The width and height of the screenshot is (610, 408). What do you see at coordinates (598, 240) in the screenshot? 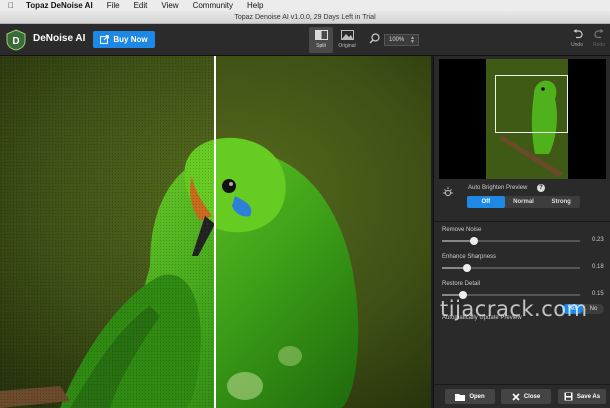
I see `remove-noise-value: 0.23` at bounding box center [598, 240].